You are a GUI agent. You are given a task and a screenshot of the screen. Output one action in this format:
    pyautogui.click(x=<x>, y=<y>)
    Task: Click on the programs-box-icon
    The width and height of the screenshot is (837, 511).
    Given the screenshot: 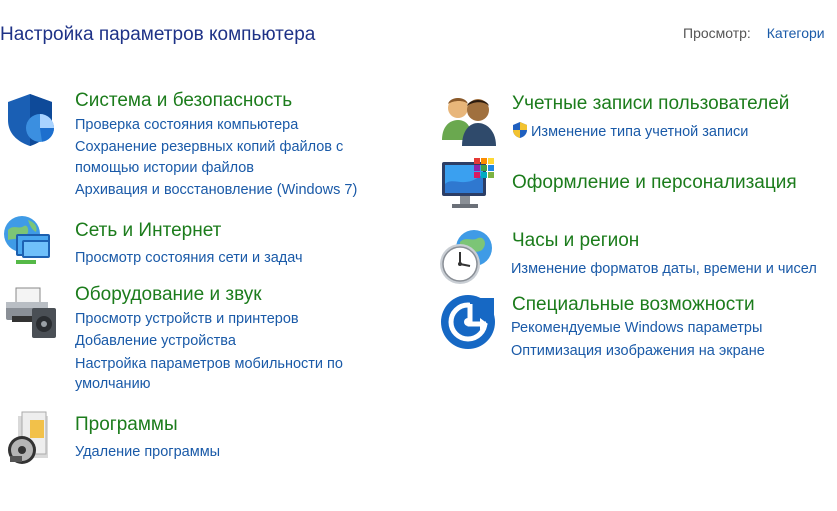 What is the action you would take?
    pyautogui.click(x=33, y=439)
    